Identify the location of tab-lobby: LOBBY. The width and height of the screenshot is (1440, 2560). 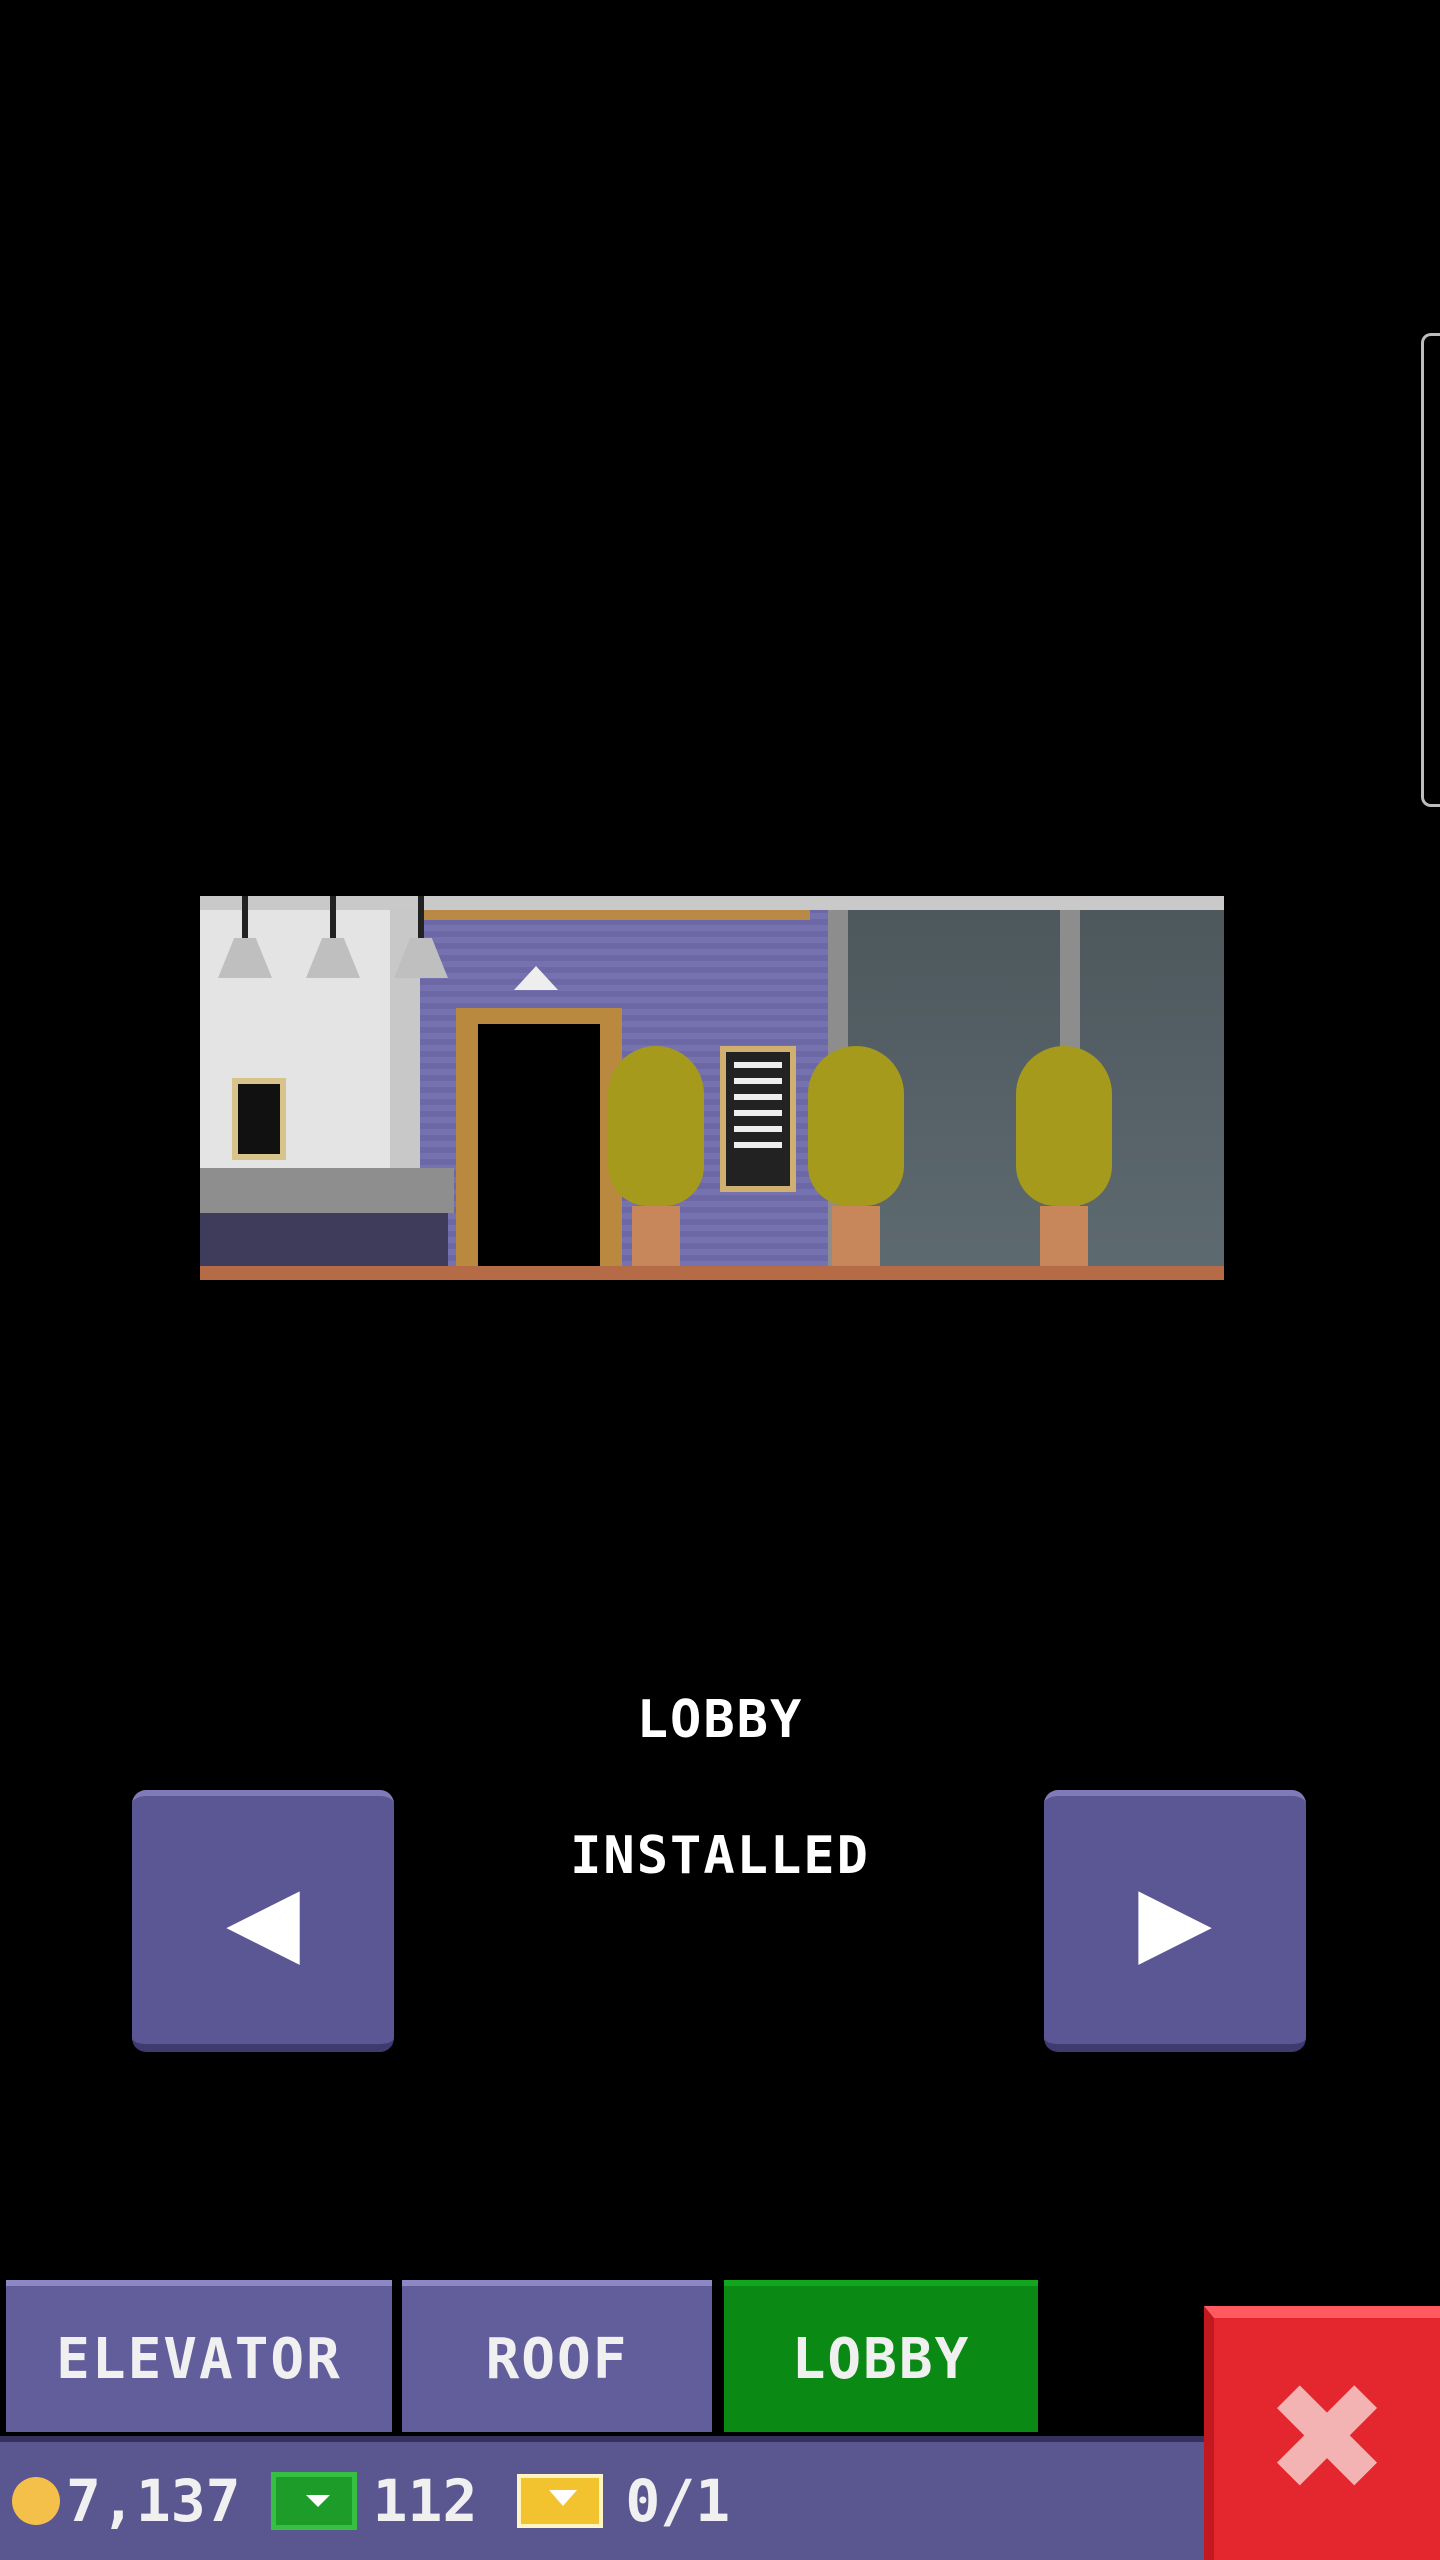
(881, 2356).